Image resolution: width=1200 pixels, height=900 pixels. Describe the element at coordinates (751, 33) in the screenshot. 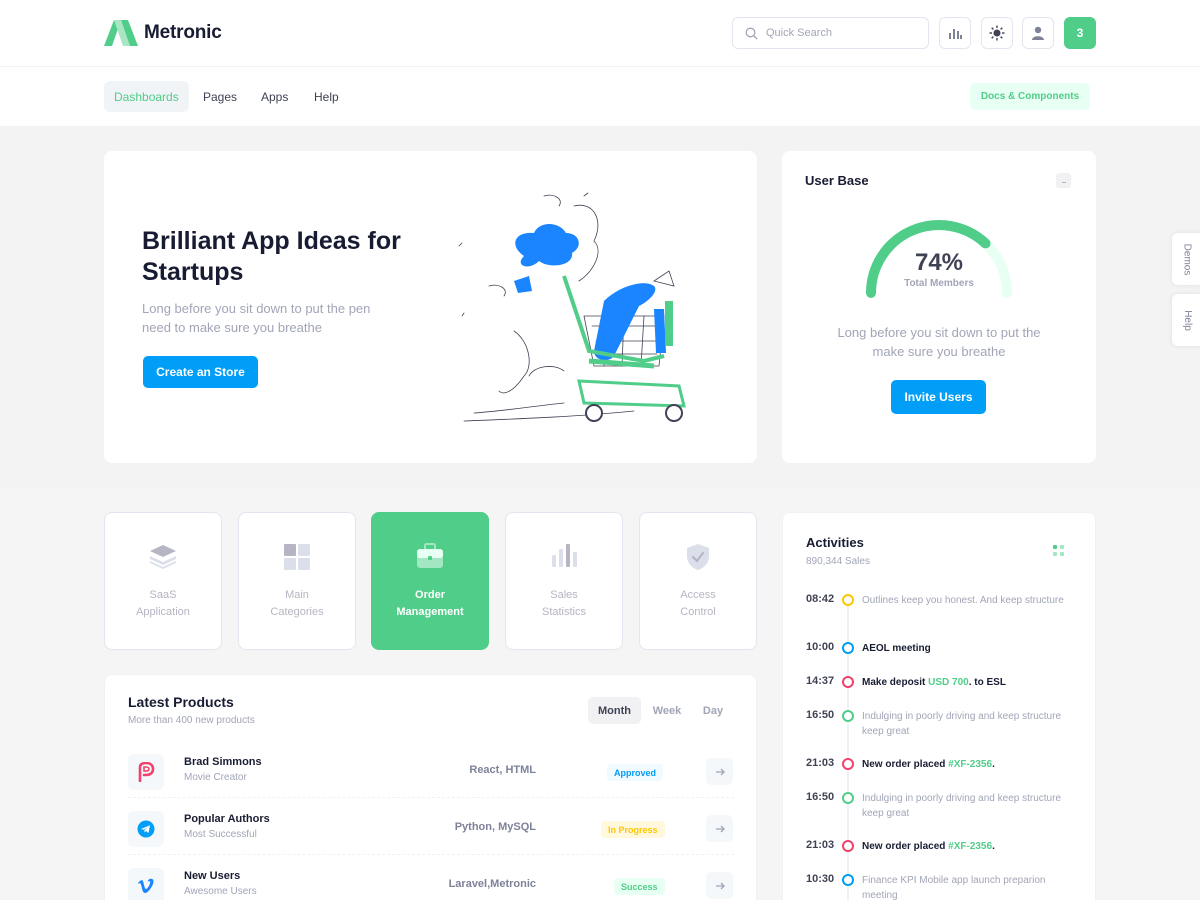

I see `search-icon` at that location.